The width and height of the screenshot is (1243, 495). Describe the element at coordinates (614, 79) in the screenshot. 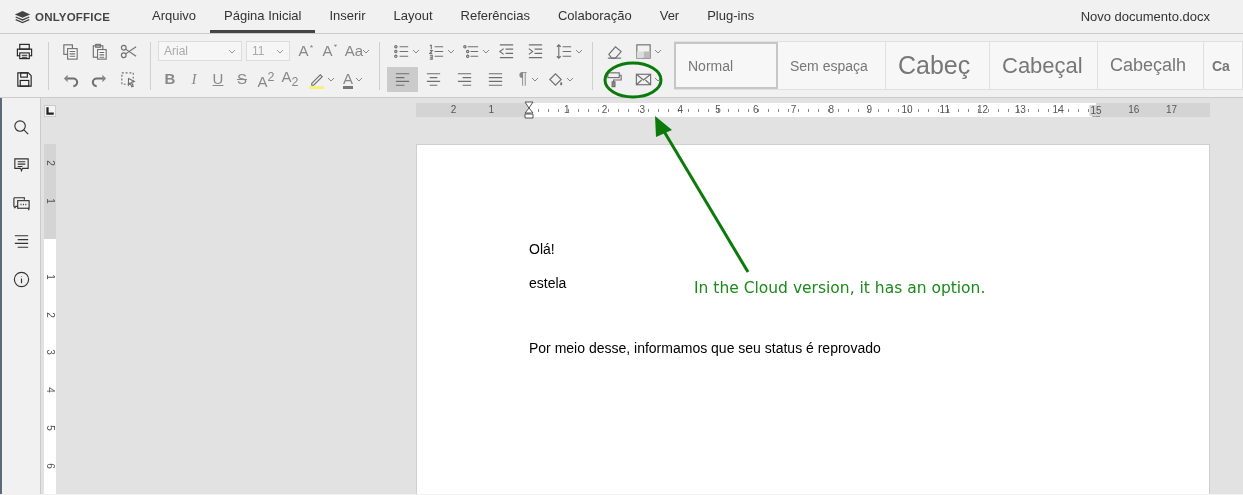

I see `format-painter-icon` at that location.